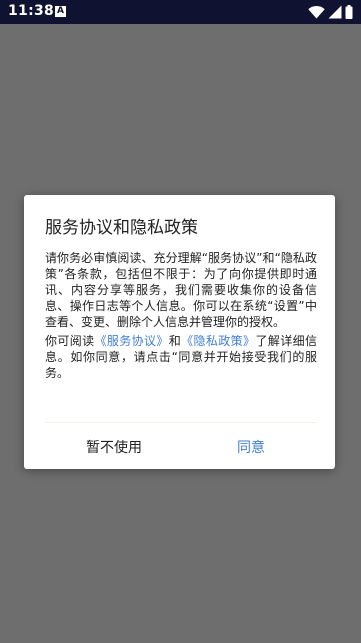 The image size is (361, 643). I want to click on status-icons, so click(330, 12).